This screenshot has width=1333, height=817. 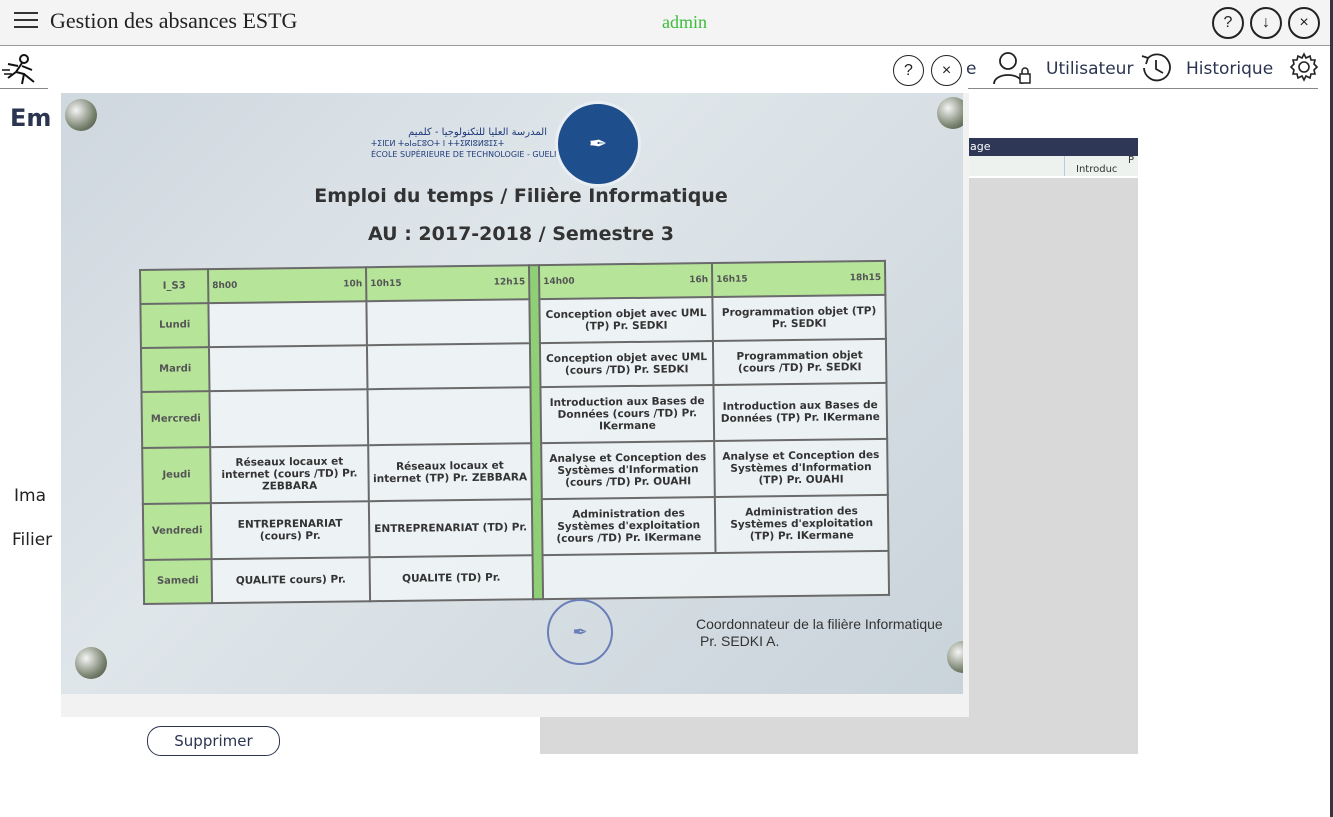 I want to click on app-titlebar: Gestion des absances ESTG admin ? ↓ ×, so click(x=666, y=23).